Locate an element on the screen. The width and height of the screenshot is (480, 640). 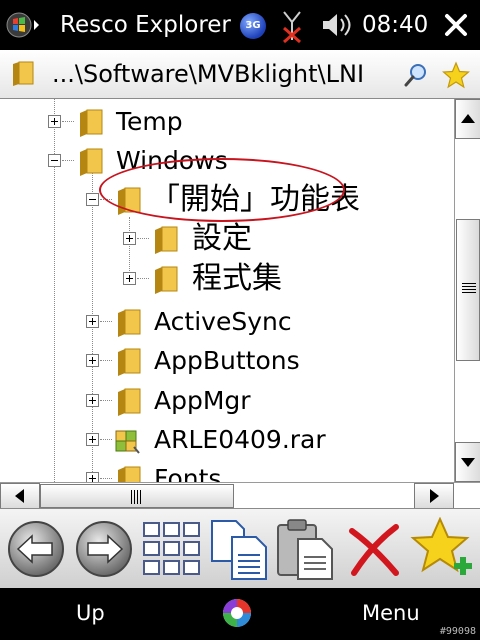
archive-icon is located at coordinates (127, 442).